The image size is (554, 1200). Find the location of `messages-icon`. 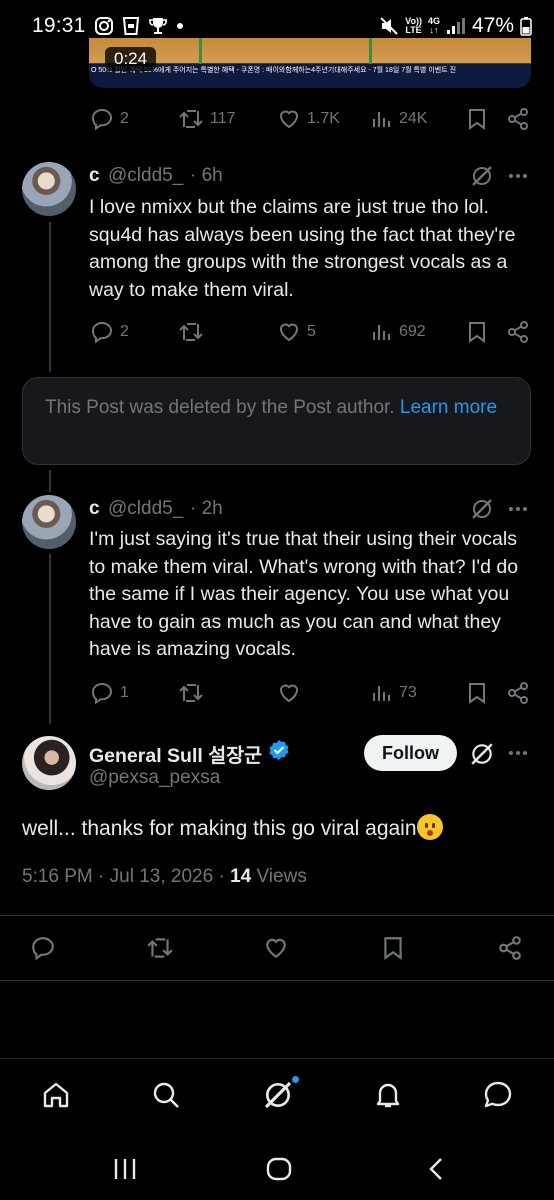

messages-icon is located at coordinates (498, 1095).